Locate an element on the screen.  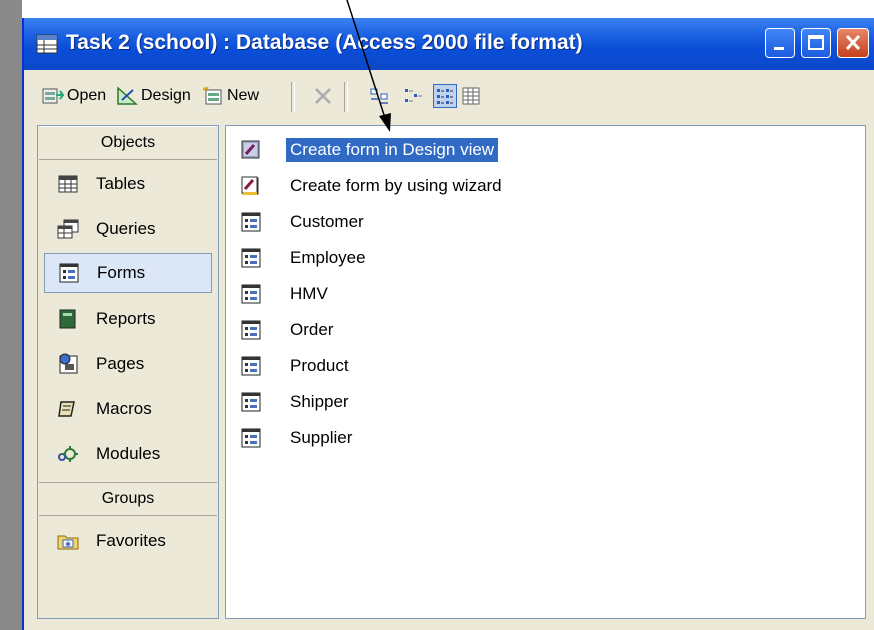
module-icon is located at coordinates (68, 454).